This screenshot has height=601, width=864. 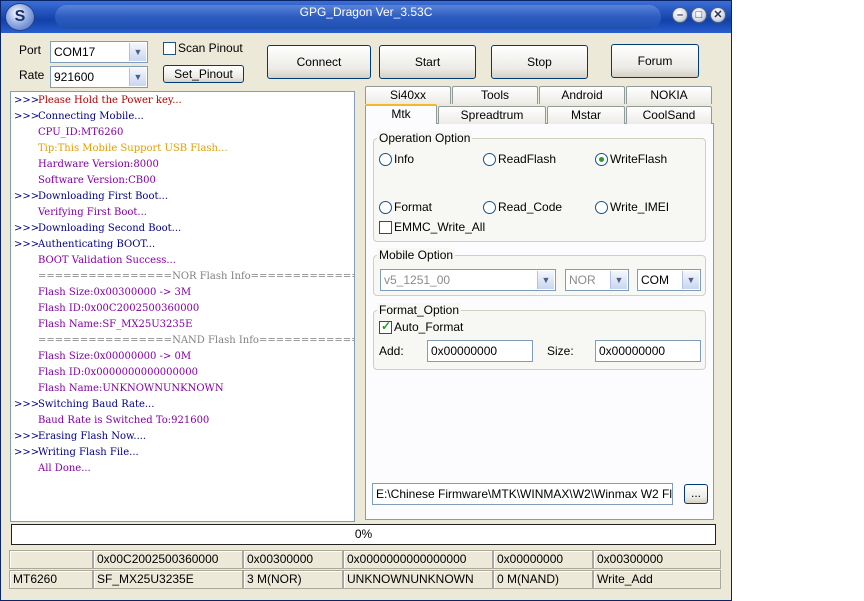 What do you see at coordinates (391, 351) in the screenshot?
I see `add-label: Add:` at bounding box center [391, 351].